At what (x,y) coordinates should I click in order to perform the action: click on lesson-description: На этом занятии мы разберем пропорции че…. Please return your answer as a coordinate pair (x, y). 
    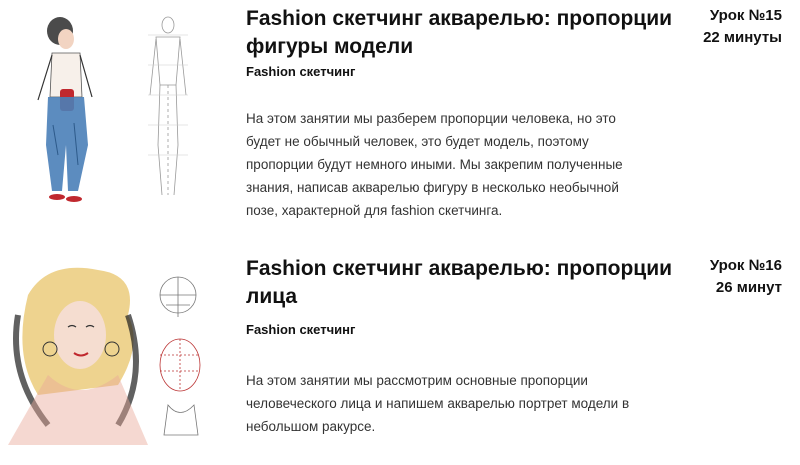
    Looking at the image, I should click on (434, 164).